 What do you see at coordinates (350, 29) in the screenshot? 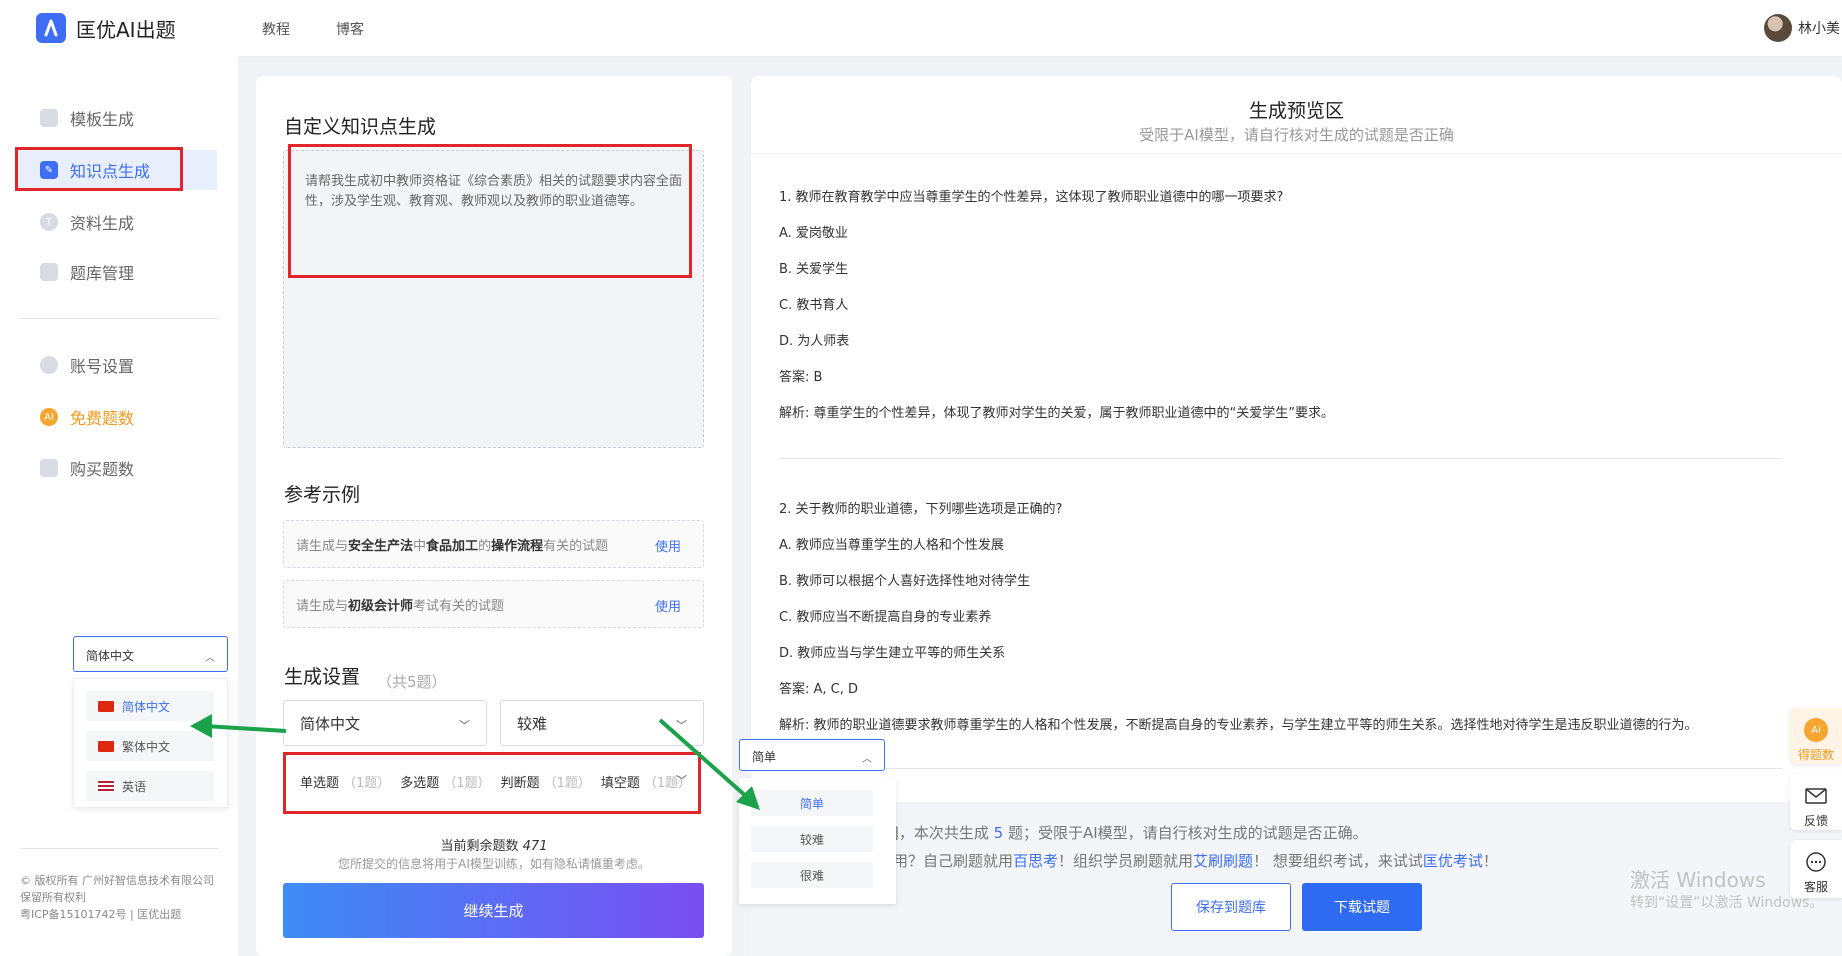
I see `nav-blog: 博客` at bounding box center [350, 29].